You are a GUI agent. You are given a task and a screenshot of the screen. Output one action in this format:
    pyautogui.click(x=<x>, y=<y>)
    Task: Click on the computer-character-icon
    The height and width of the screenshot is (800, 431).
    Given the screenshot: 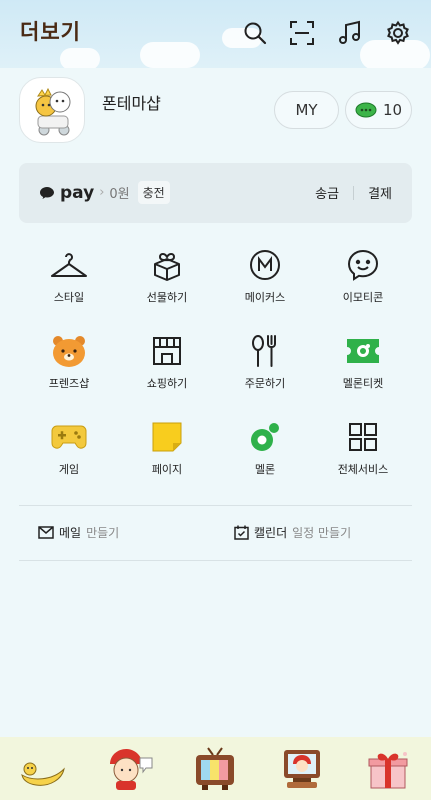 What is the action you would take?
    pyautogui.click(x=301, y=768)
    